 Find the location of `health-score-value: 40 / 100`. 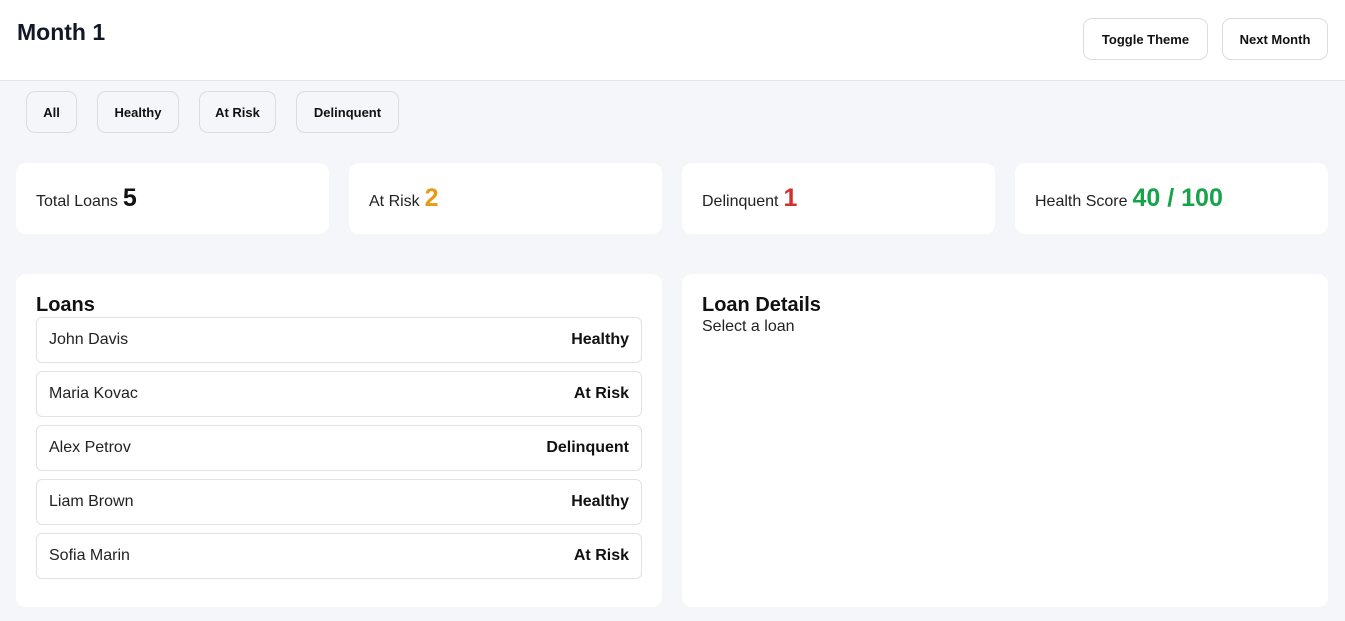

health-score-value: 40 / 100 is located at coordinates (1177, 198).